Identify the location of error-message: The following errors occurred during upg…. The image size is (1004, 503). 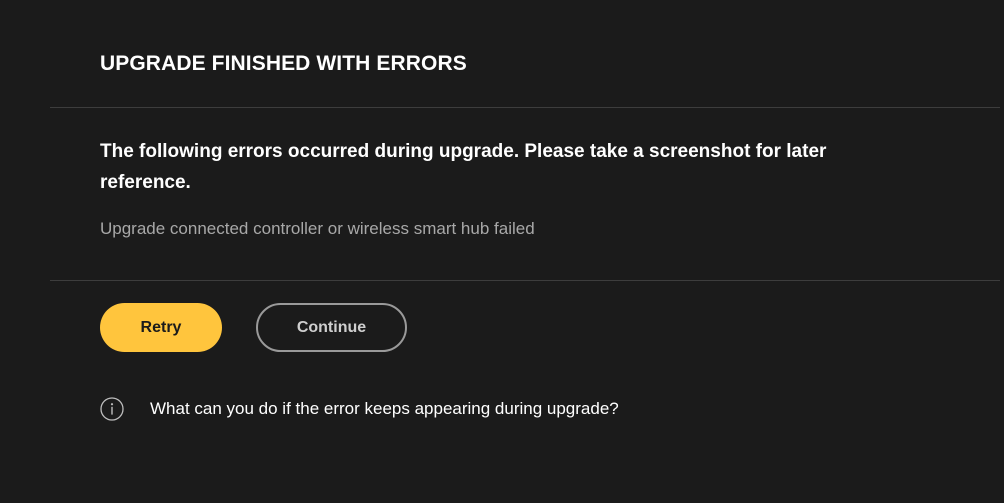
(463, 167).